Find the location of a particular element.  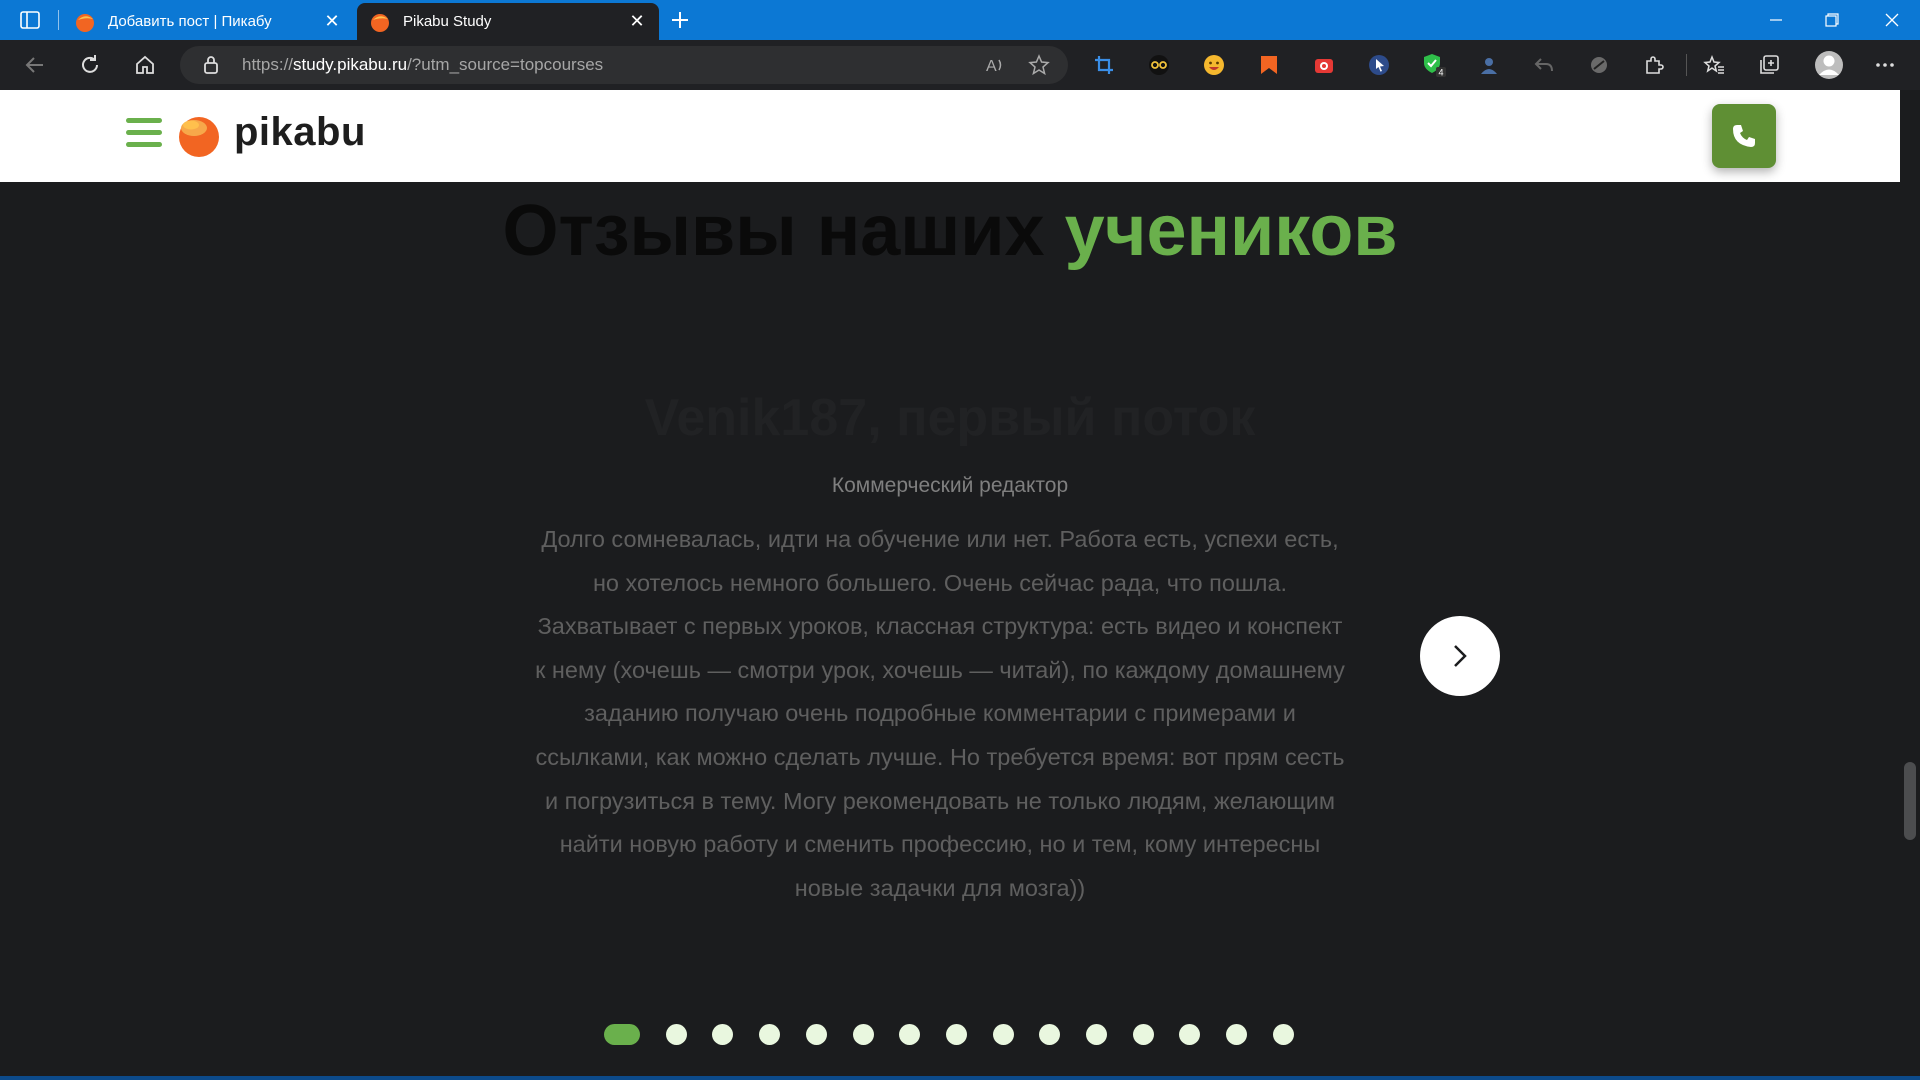

tab-add-post: Добавить пост | Пикабу ✕ is located at coordinates (208, 21).